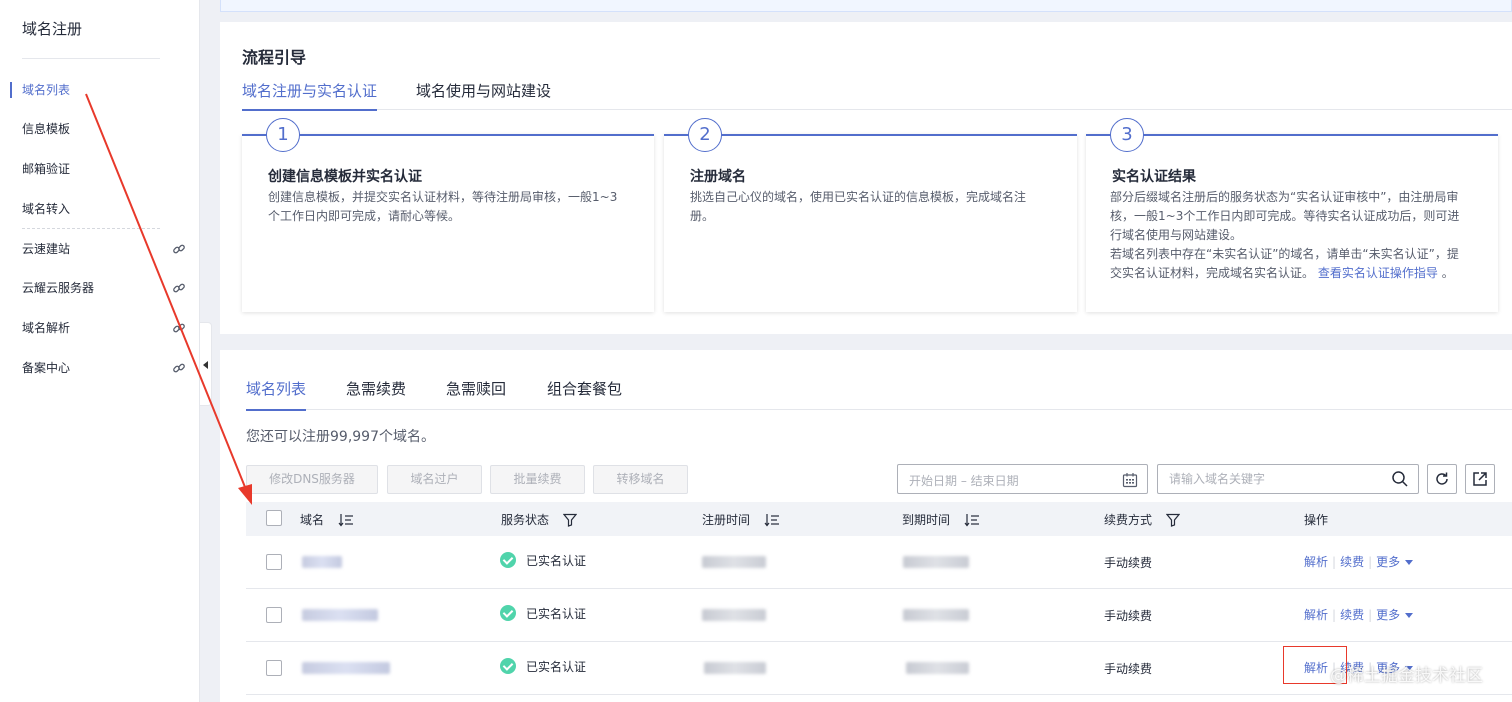  What do you see at coordinates (879, 519) in the screenshot?
I see `table-header: 域名 服务状态 注册时间 到期时间 续费方式 操作` at bounding box center [879, 519].